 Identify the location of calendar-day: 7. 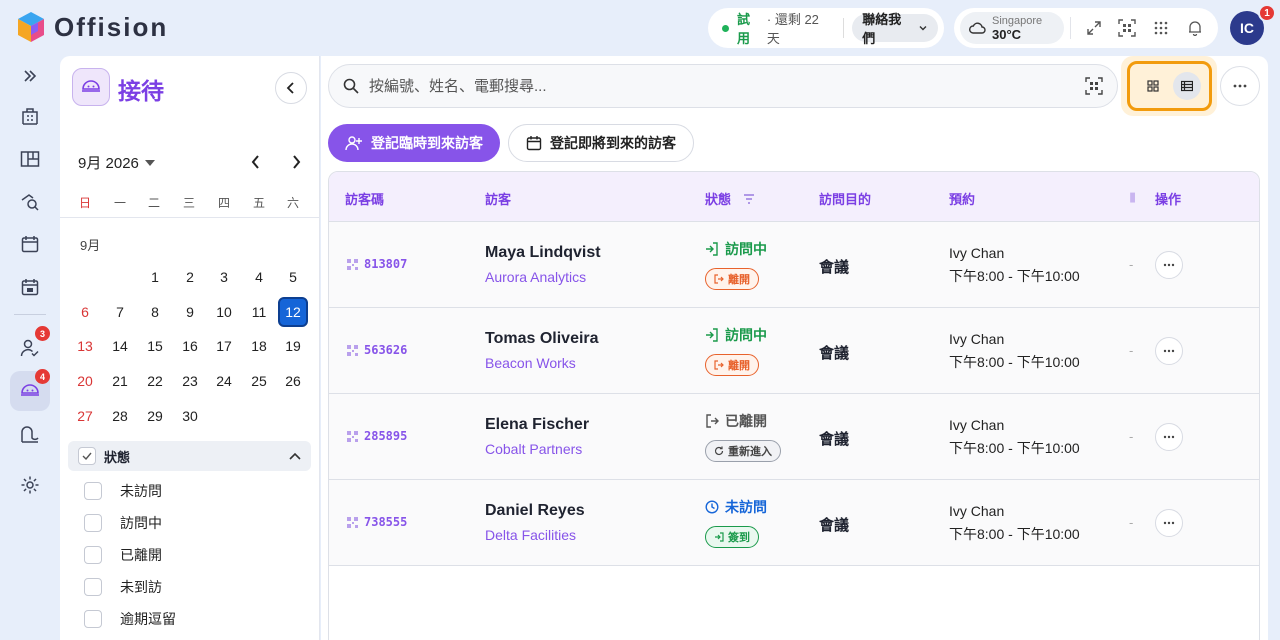
(120, 312).